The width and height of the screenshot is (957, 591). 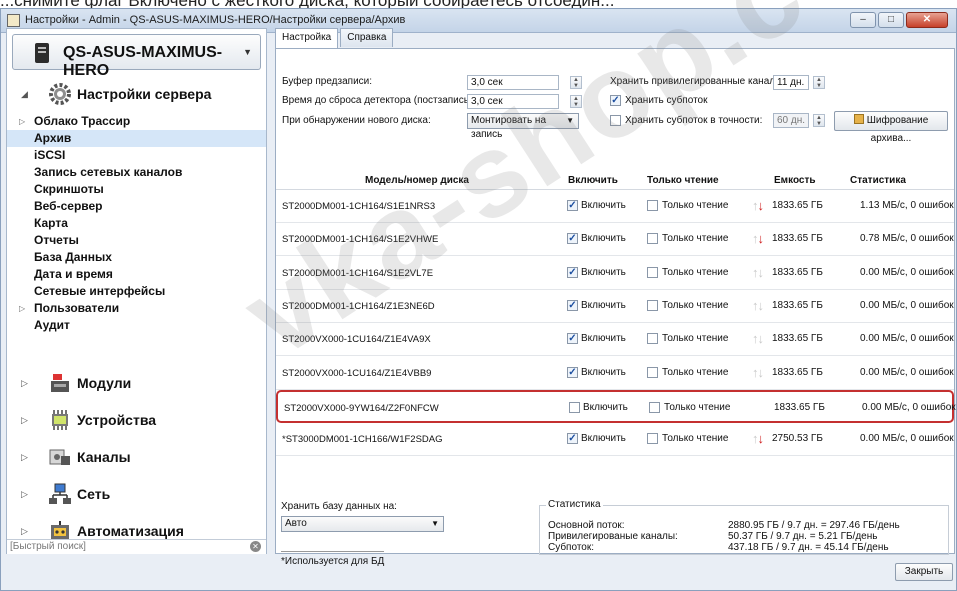 I want to click on search-input: [Быстрый поиск], so click(x=48, y=546).